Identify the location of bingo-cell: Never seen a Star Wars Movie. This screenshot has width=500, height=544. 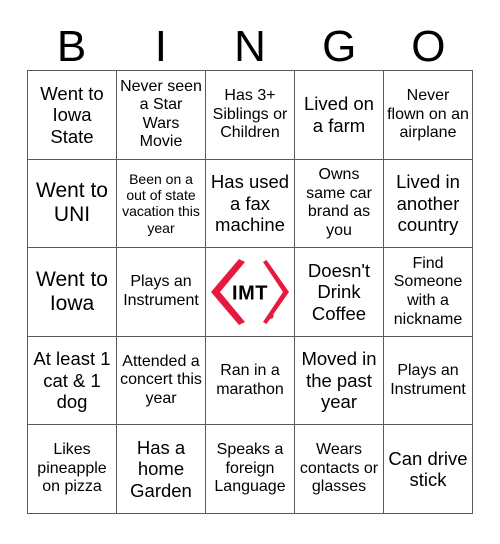
(161, 115).